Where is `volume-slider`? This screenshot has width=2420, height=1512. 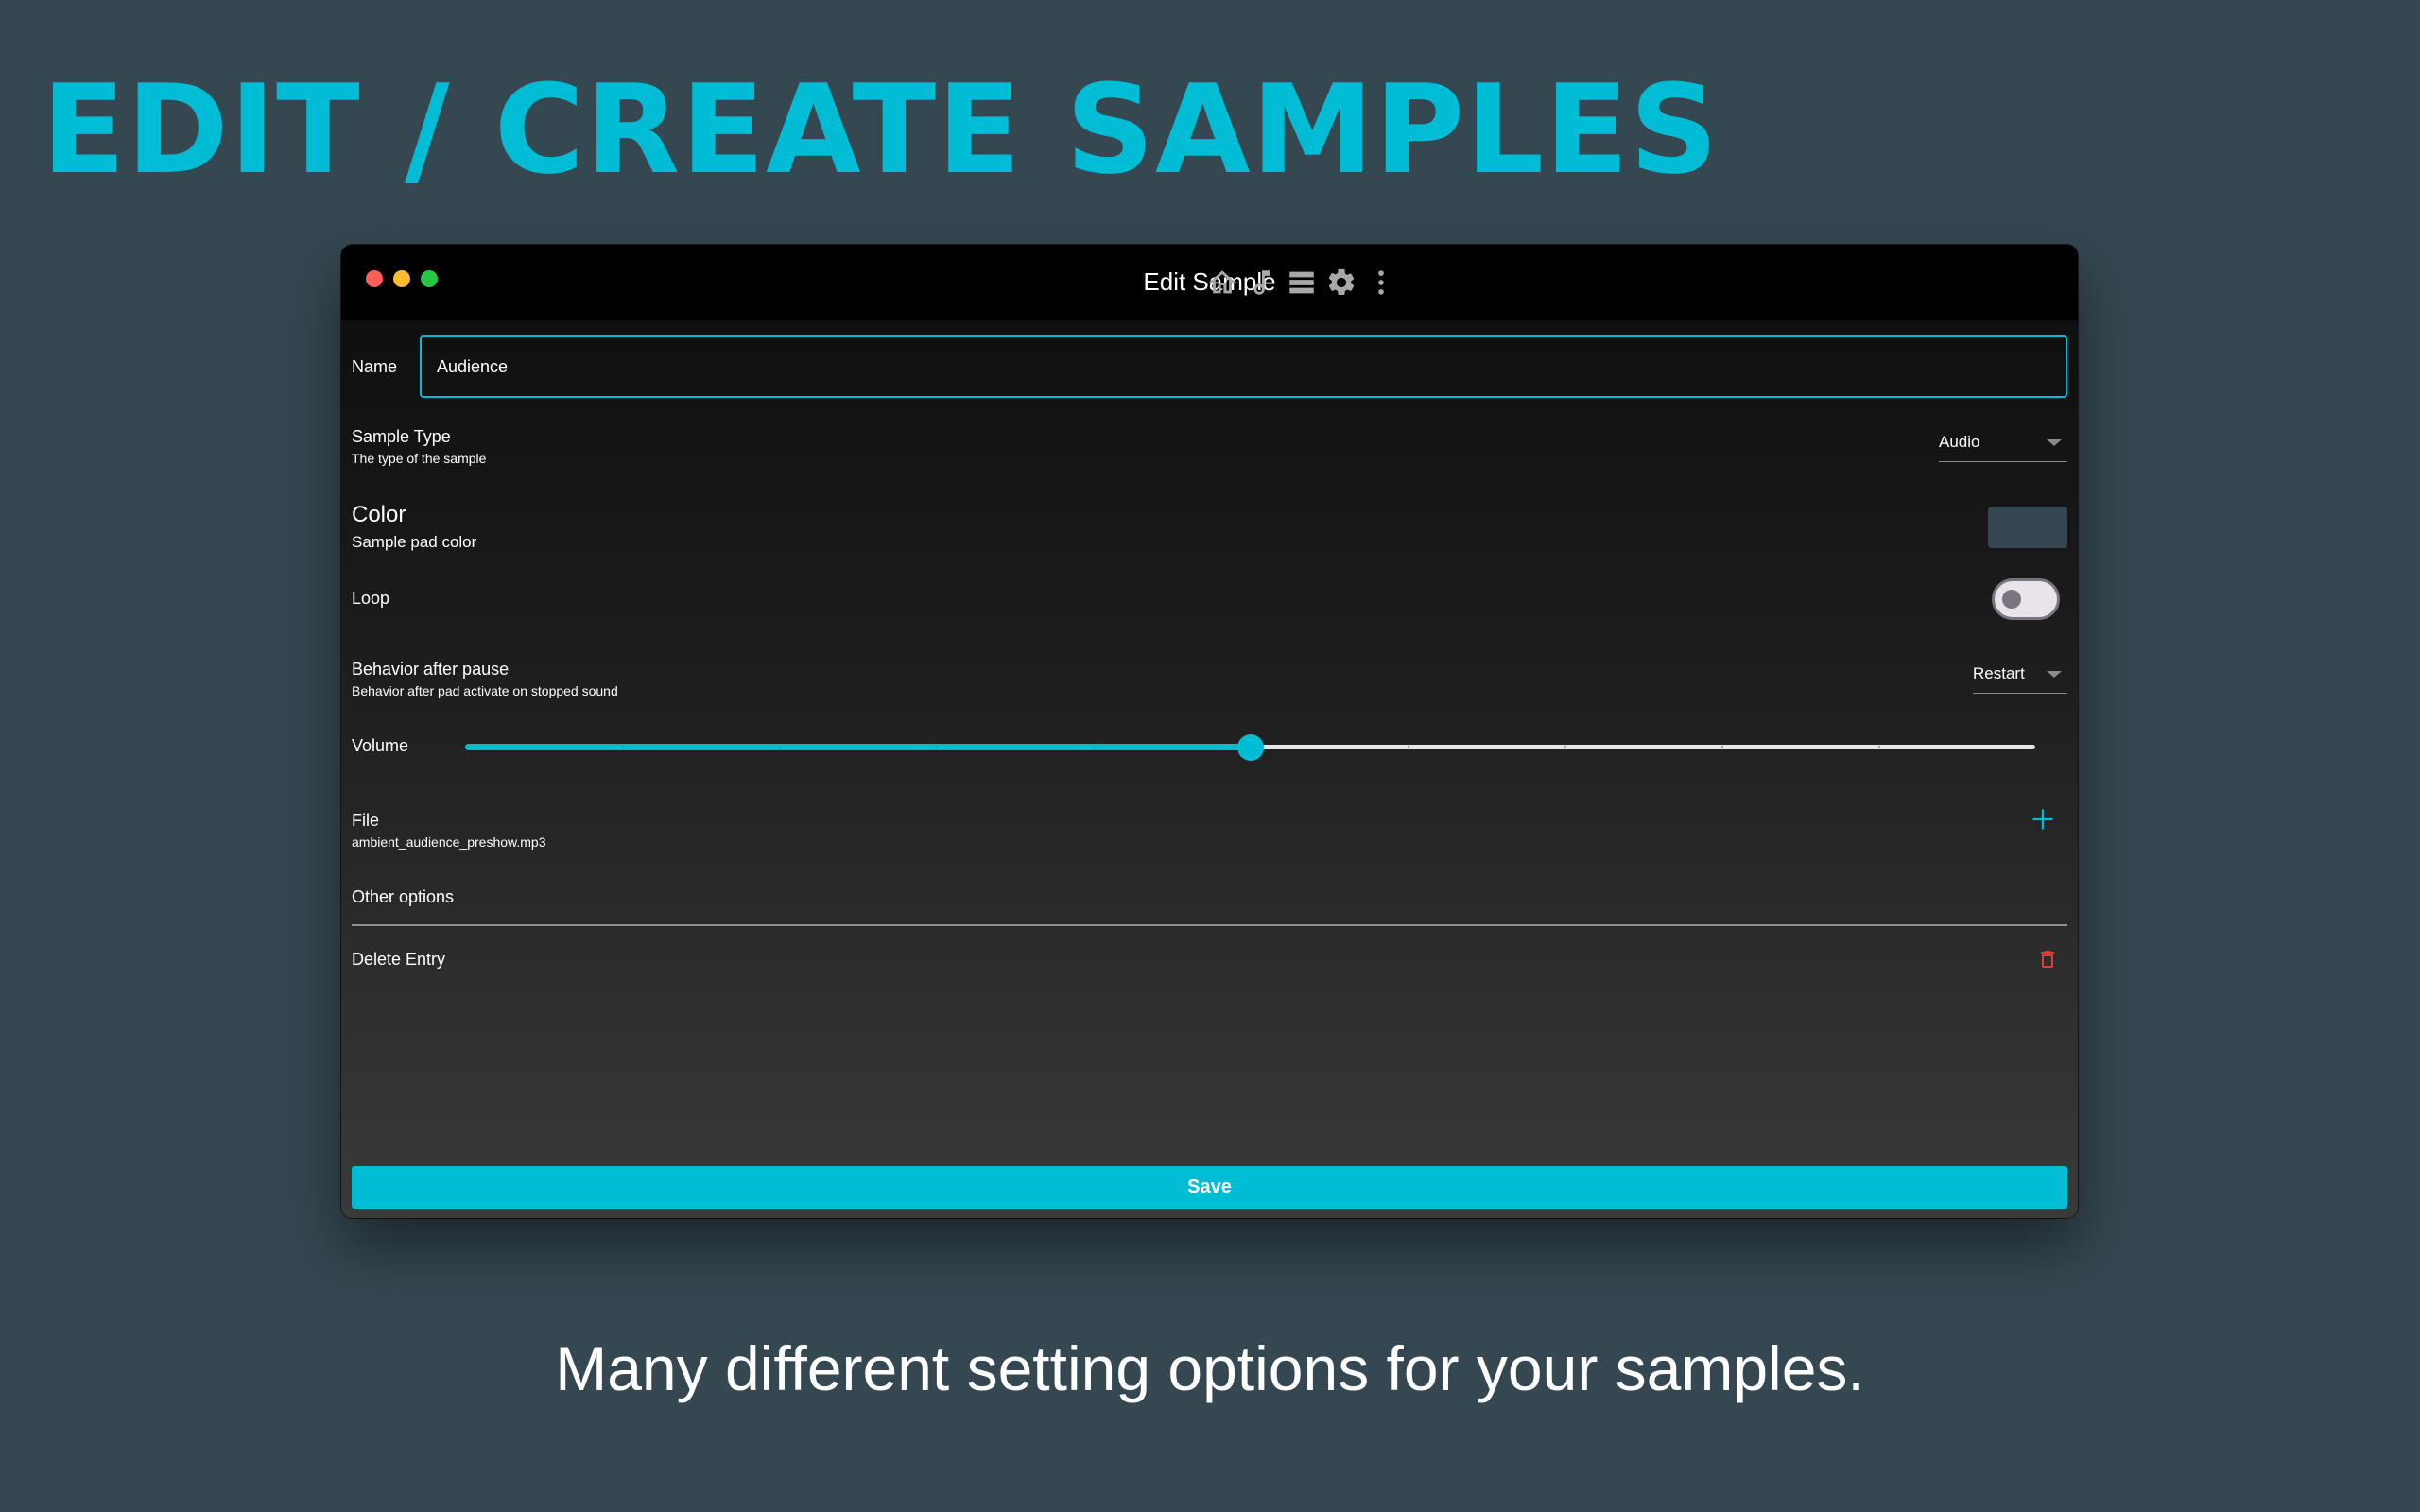 volume-slider is located at coordinates (1250, 747).